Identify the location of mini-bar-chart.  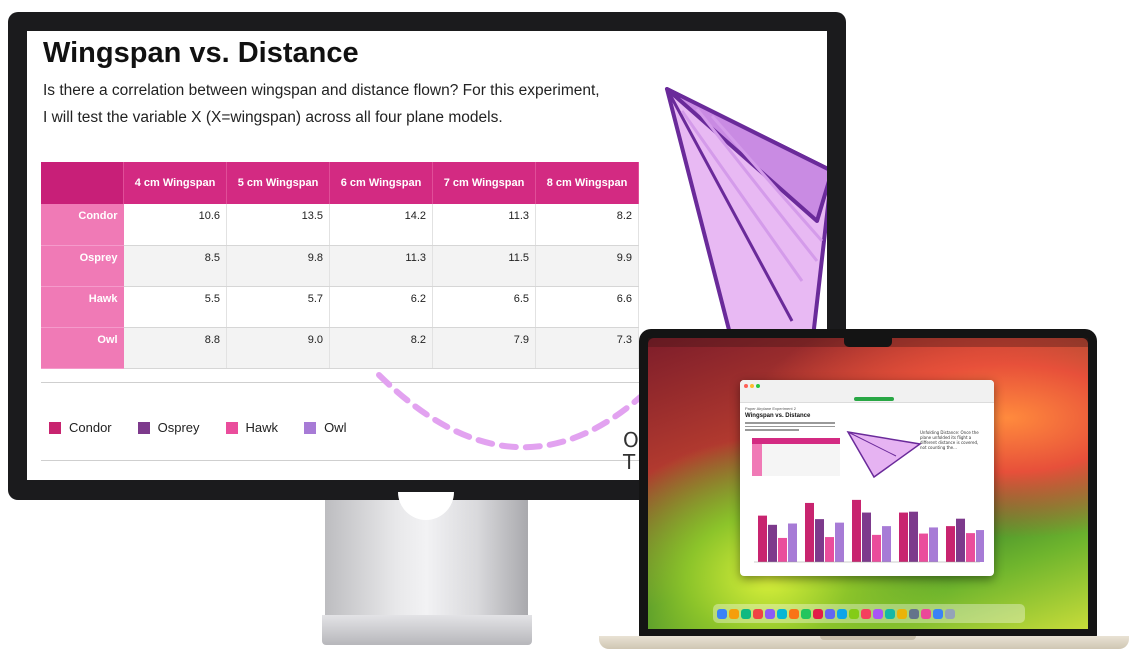
(869, 531).